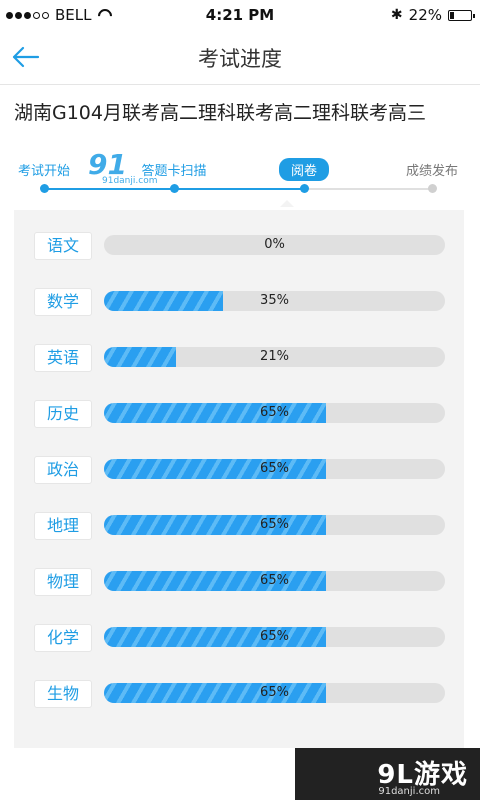 This screenshot has height=800, width=480. Describe the element at coordinates (425, 15) in the screenshot. I see `battery-percent: 22%` at that location.